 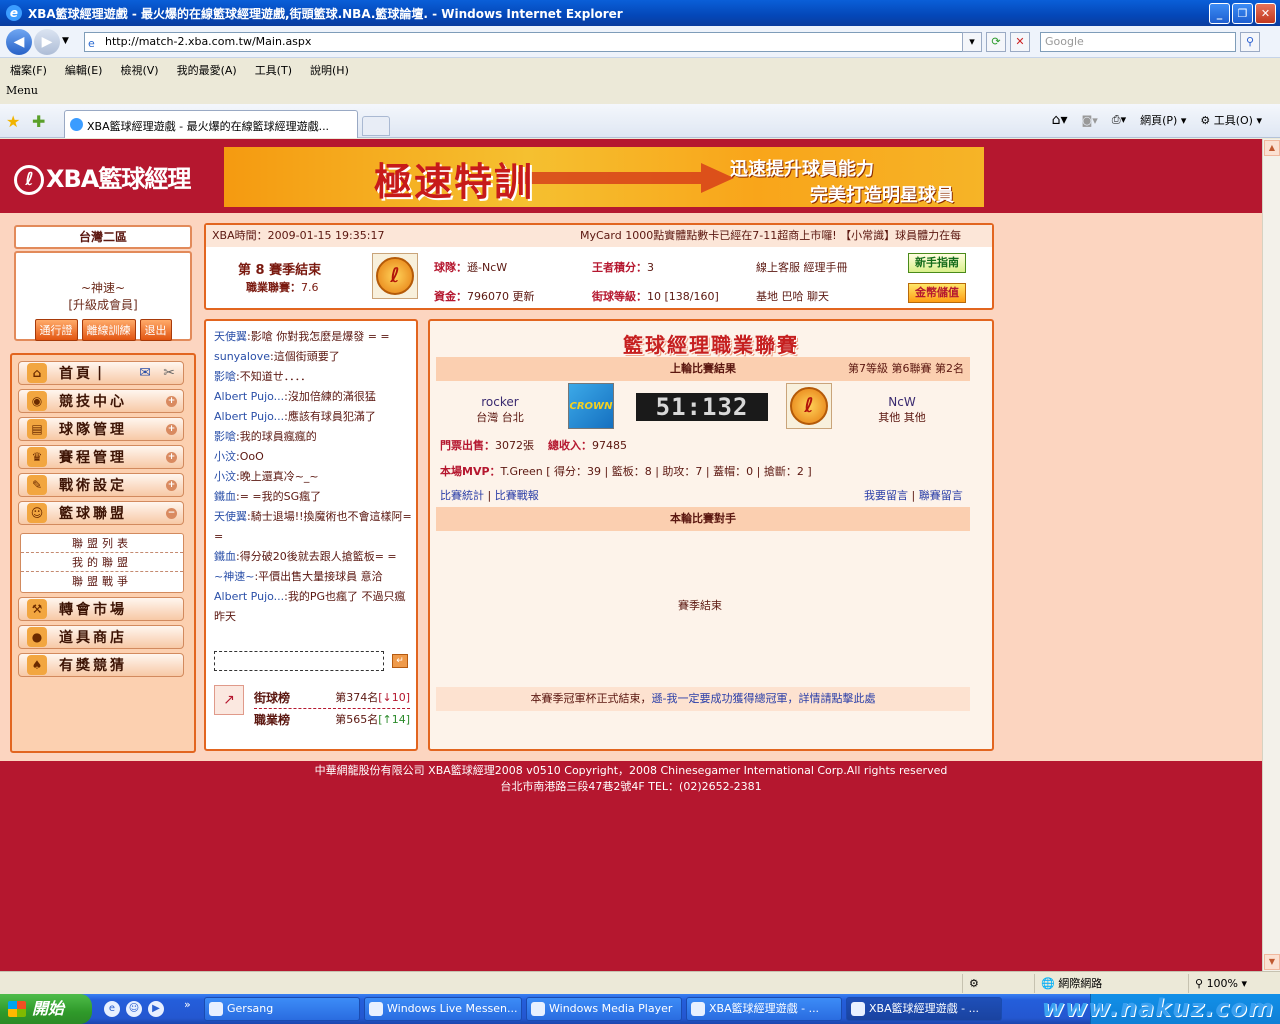 What do you see at coordinates (332, 719) in the screenshot?
I see `pro-rank: 職業榜 第565名[↑14]` at bounding box center [332, 719].